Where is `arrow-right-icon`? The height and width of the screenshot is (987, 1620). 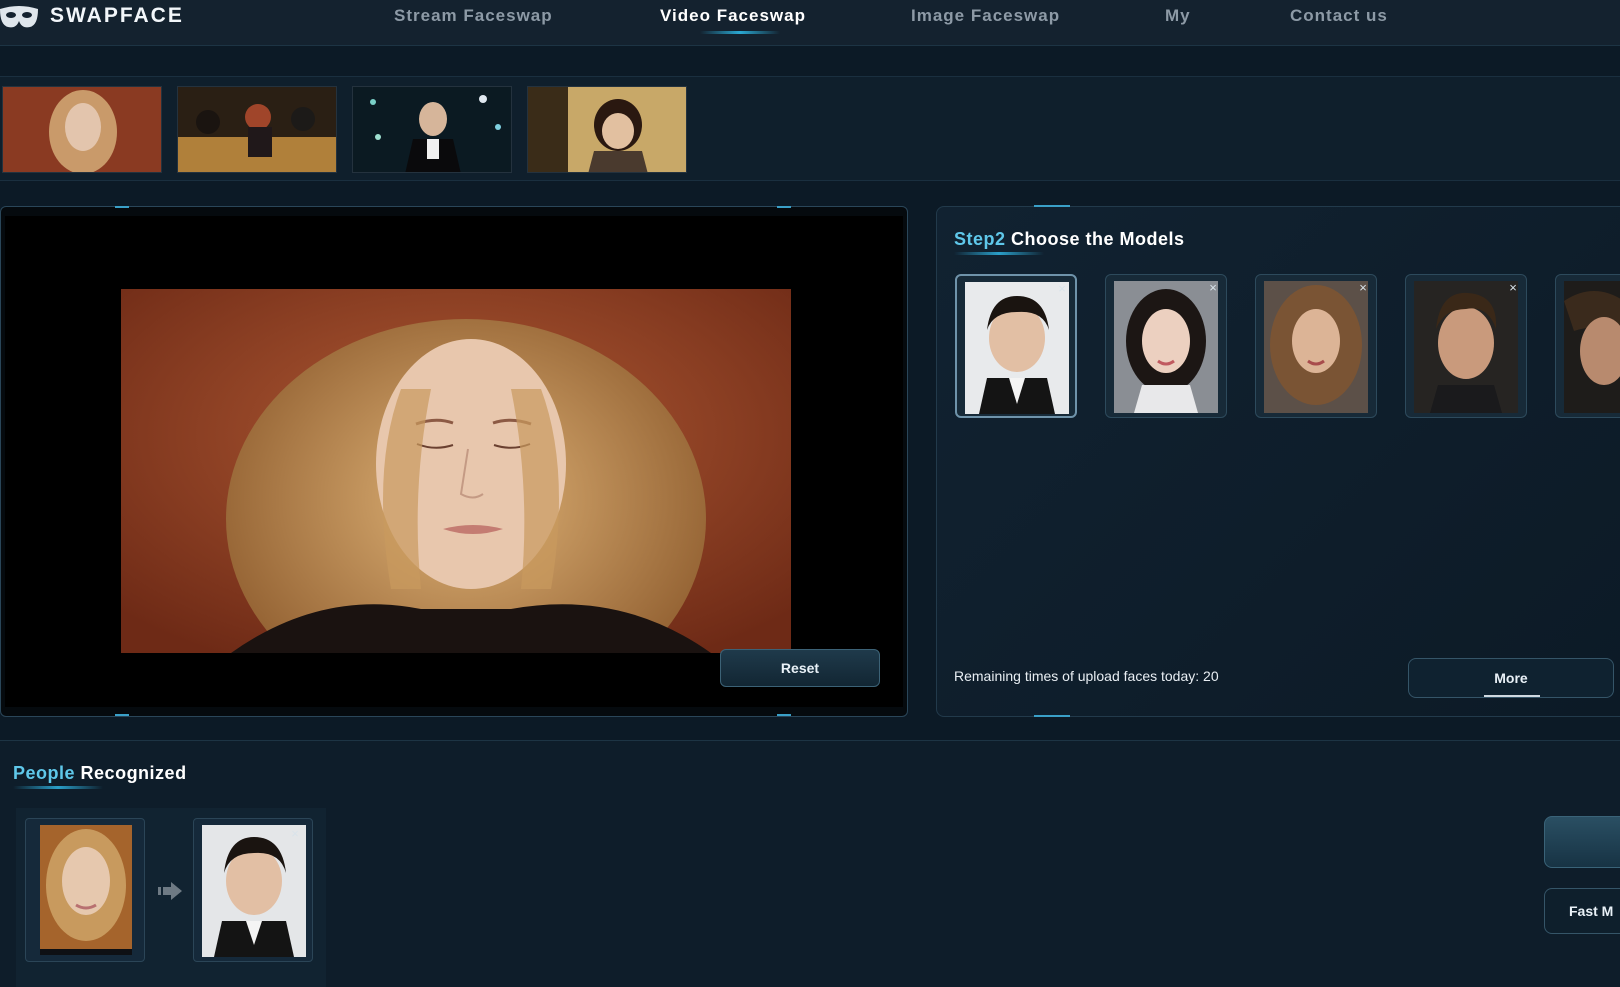 arrow-right-icon is located at coordinates (170, 891).